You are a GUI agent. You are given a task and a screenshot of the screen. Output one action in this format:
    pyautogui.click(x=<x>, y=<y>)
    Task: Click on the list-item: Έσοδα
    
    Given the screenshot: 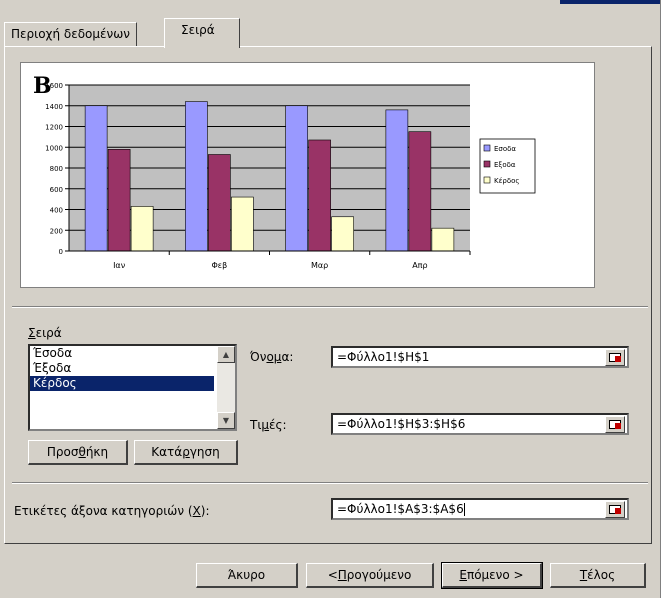 What is the action you would take?
    pyautogui.click(x=122, y=353)
    